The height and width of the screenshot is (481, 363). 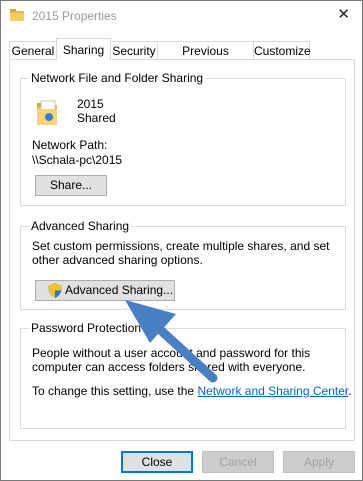 I want to click on advanced-sharing-group-label: Advanced Sharing, so click(x=80, y=226).